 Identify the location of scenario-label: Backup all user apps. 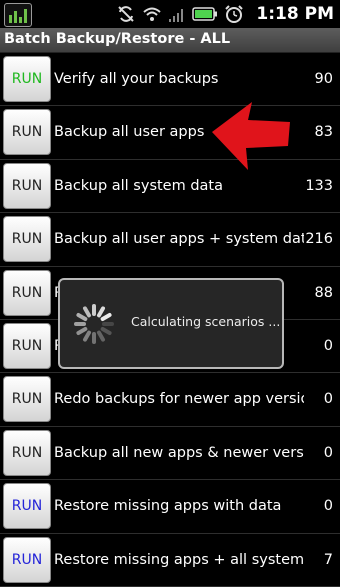
(129, 132).